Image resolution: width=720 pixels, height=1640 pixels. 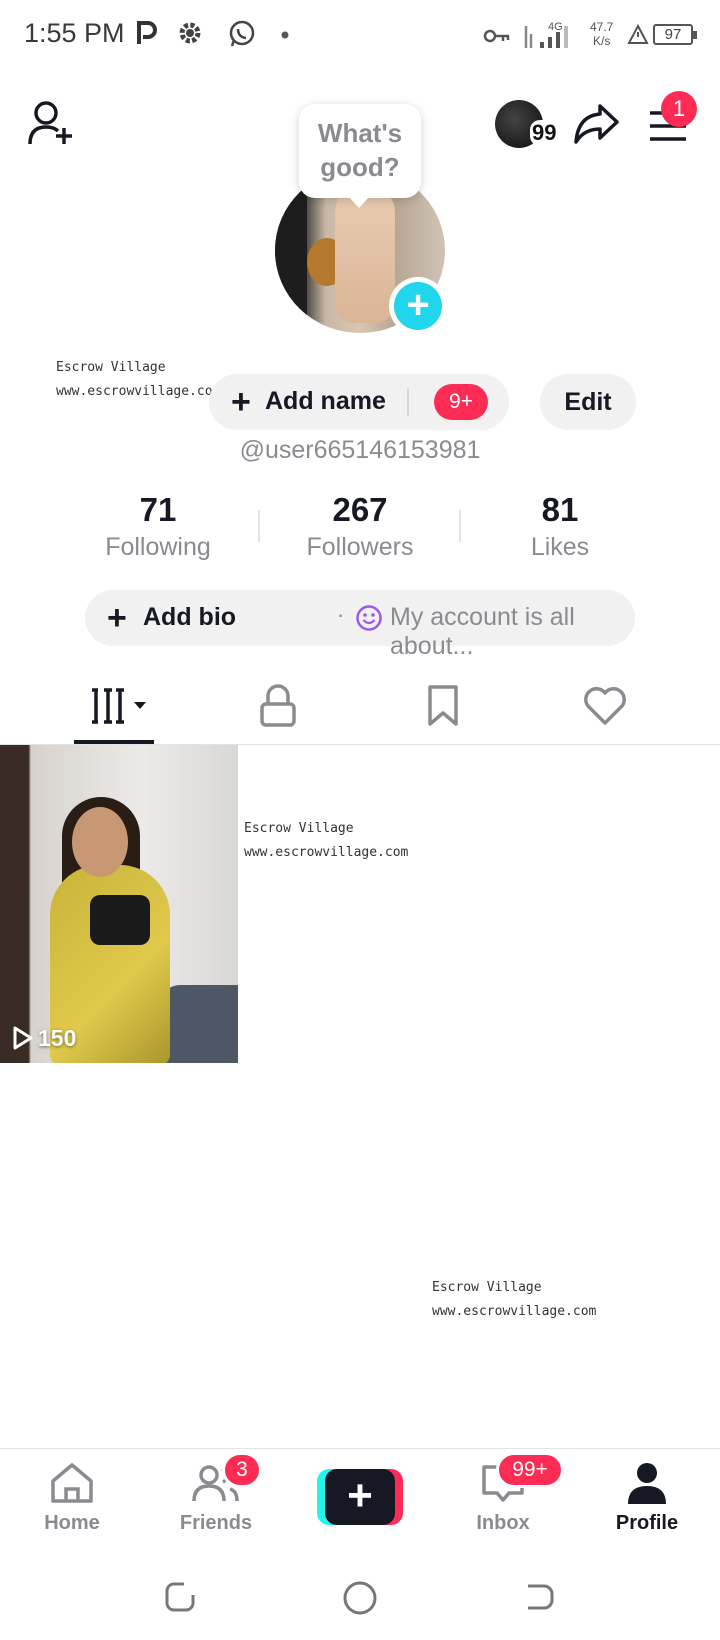 What do you see at coordinates (360, 707) in the screenshot?
I see `profile-tabs` at bounding box center [360, 707].